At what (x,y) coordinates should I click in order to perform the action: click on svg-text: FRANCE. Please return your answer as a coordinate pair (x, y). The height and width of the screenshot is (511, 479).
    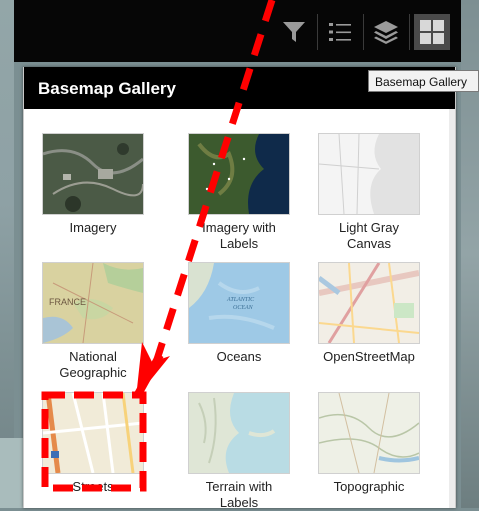
    Looking at the image, I should click on (67, 302).